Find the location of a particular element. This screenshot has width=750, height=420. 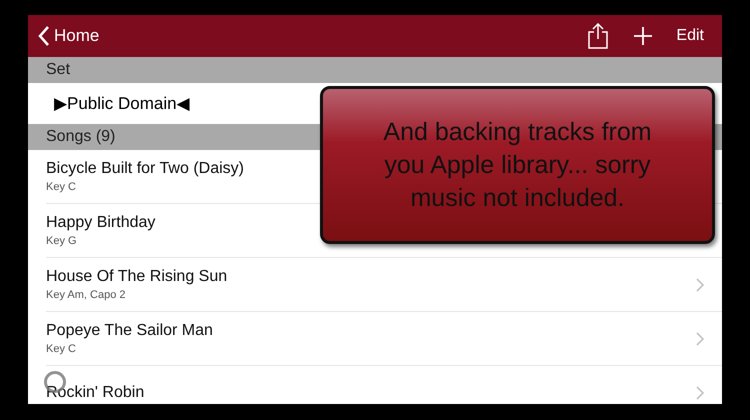

song-row: Rockin' Robin is located at coordinates (384, 385).